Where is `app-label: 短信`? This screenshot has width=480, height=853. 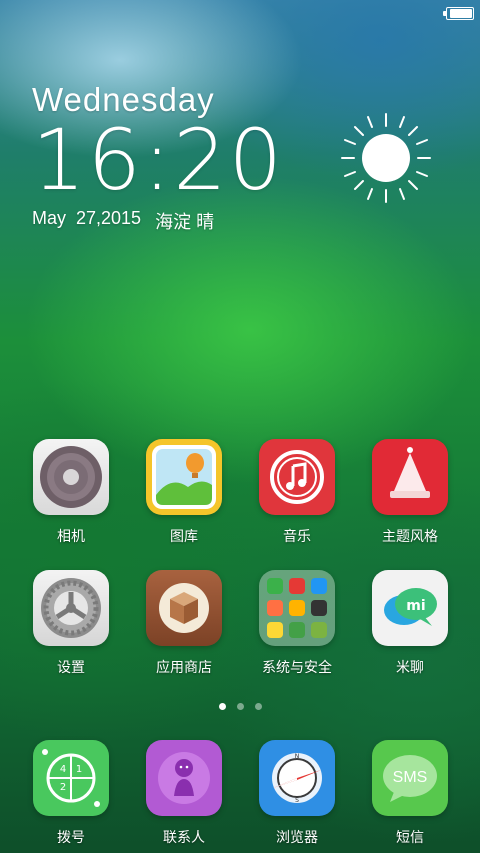
app-label: 短信 is located at coordinates (410, 837).